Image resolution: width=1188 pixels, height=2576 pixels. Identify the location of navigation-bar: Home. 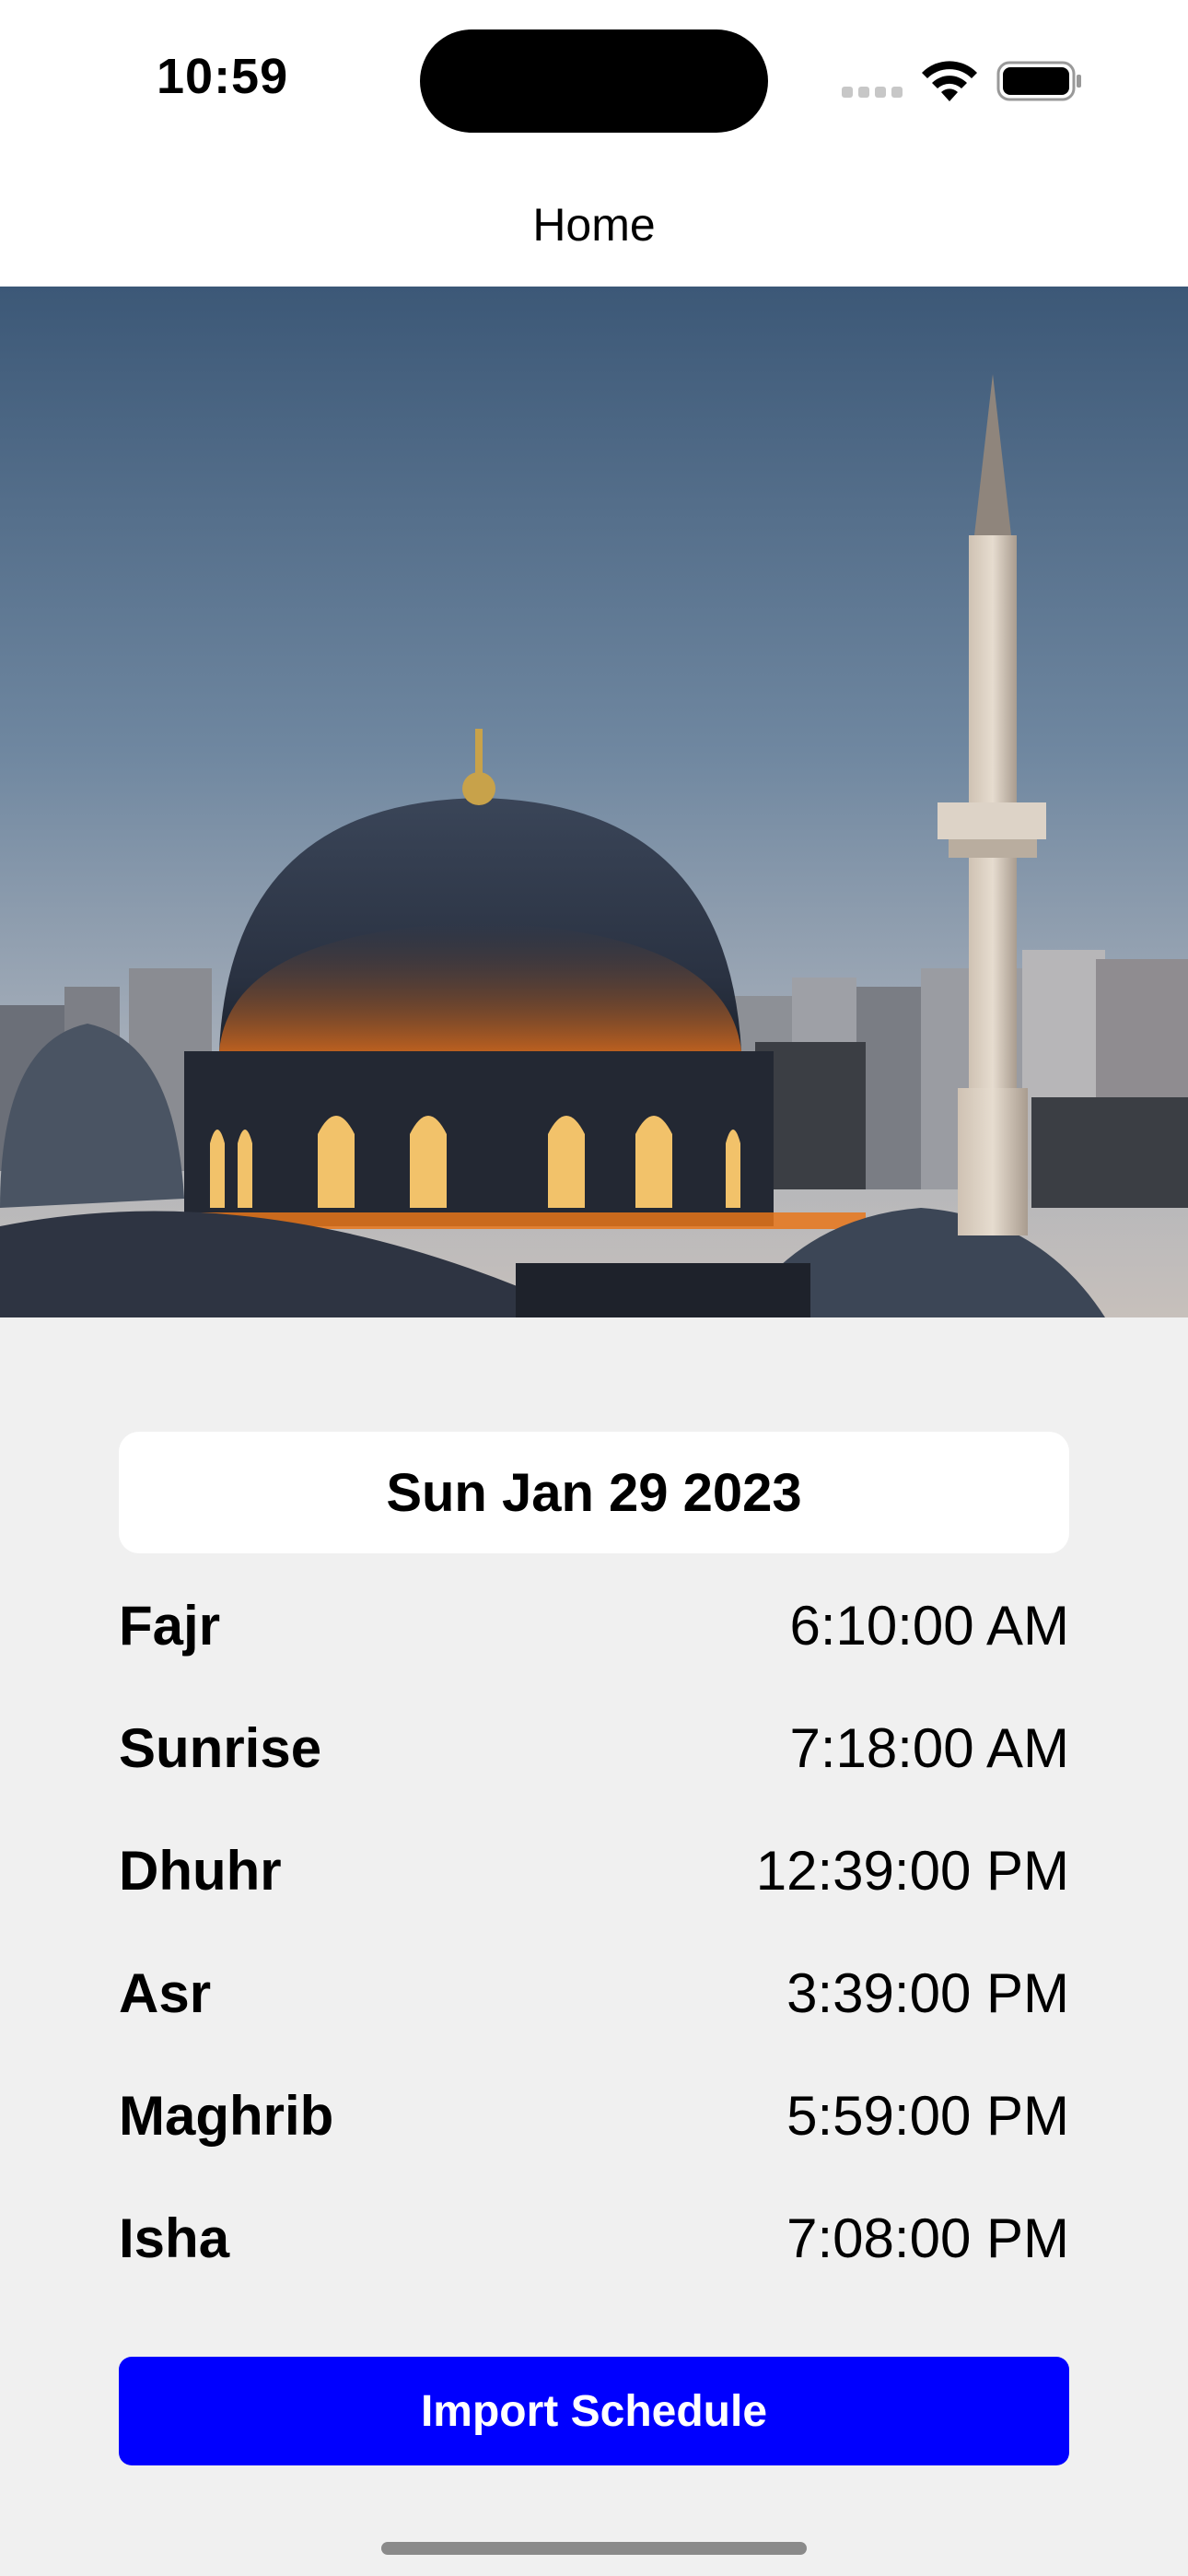
(594, 224).